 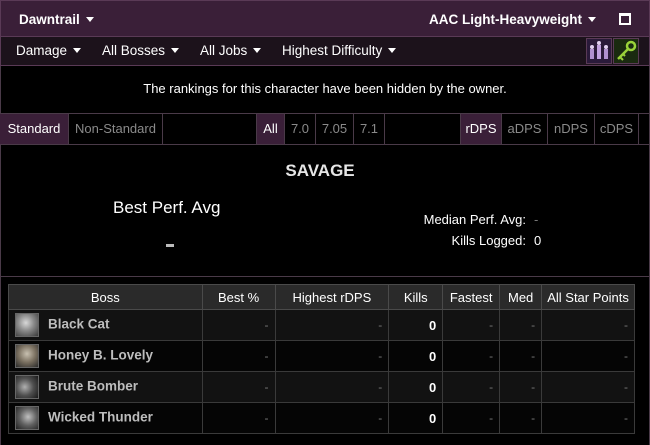 What do you see at coordinates (300, 129) in the screenshot?
I see `tab-patch-7-0: 7.0` at bounding box center [300, 129].